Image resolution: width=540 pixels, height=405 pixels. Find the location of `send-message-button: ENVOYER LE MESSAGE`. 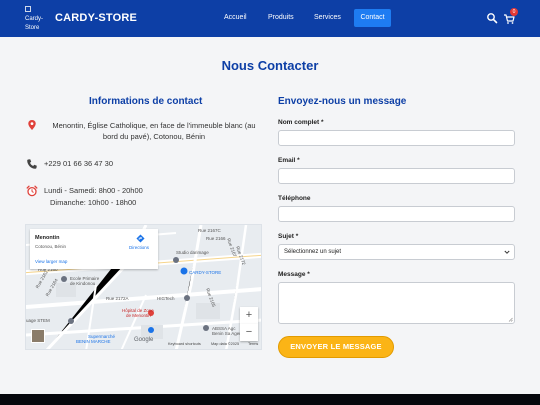

send-message-button: ENVOYER LE MESSAGE is located at coordinates (336, 347).